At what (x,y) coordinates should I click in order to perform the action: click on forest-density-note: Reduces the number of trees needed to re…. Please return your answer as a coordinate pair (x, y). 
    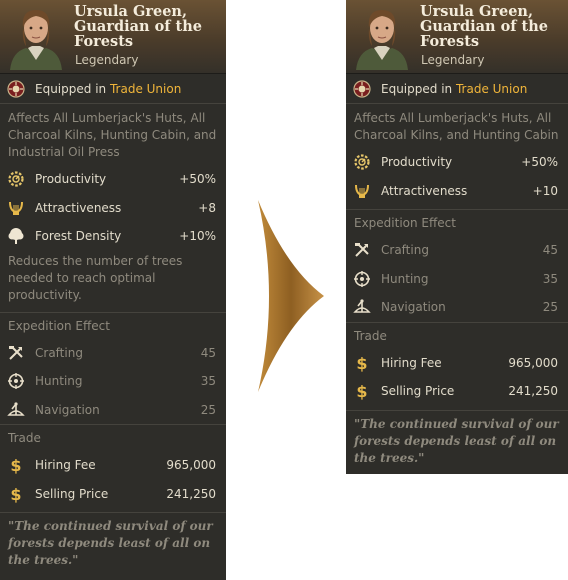
    Looking at the image, I should click on (95, 277).